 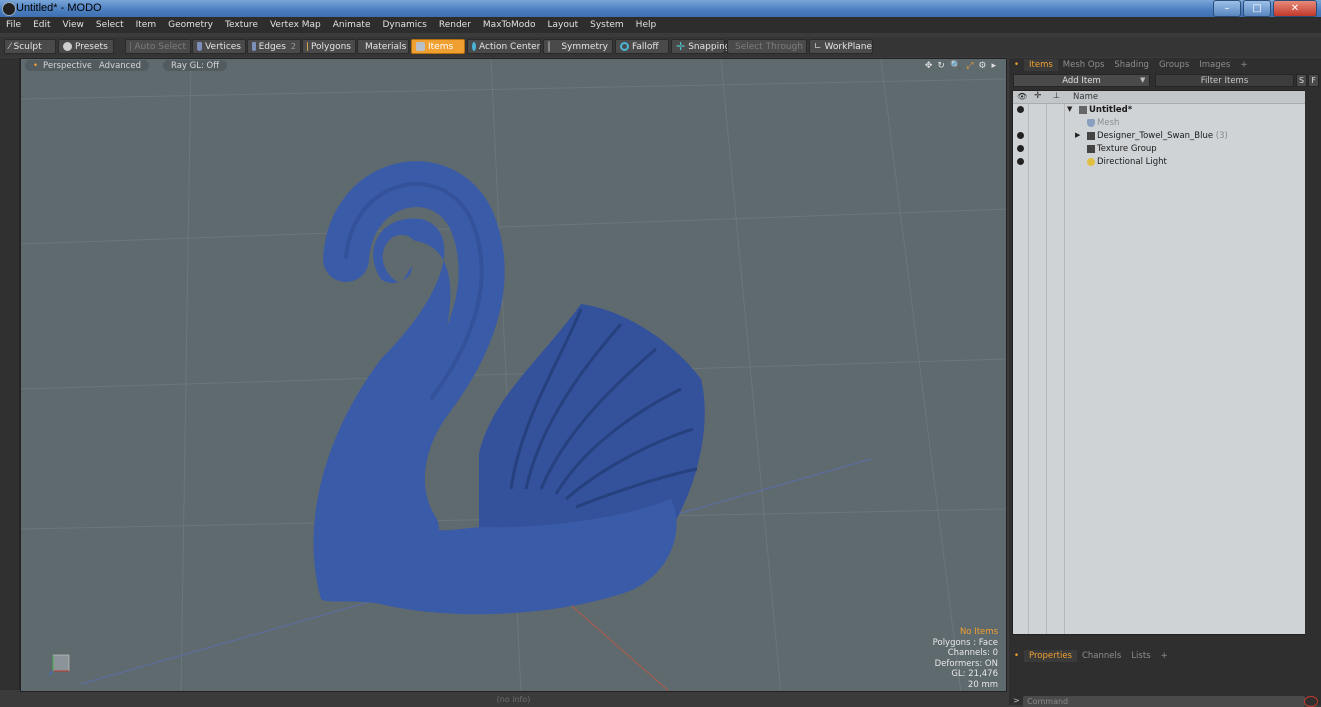 What do you see at coordinates (701, 46) in the screenshot?
I see `snapping-button: ✛ Snapping` at bounding box center [701, 46].